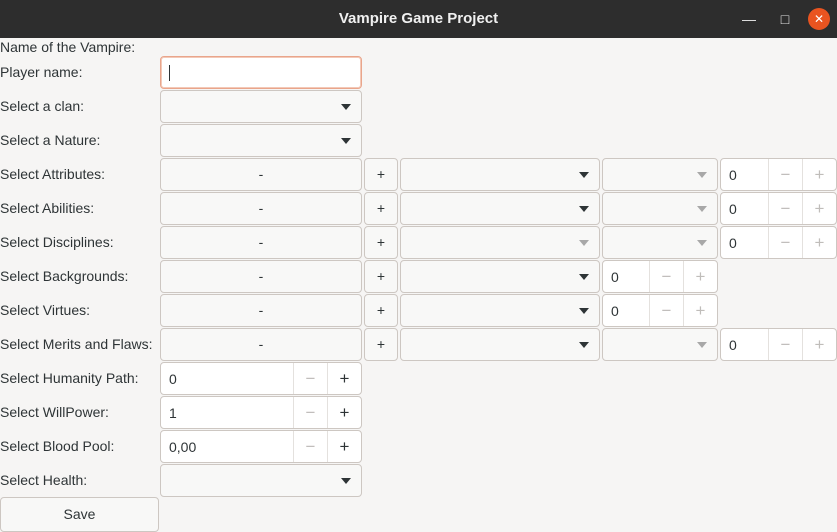  I want to click on merits-item-select, so click(660, 344).